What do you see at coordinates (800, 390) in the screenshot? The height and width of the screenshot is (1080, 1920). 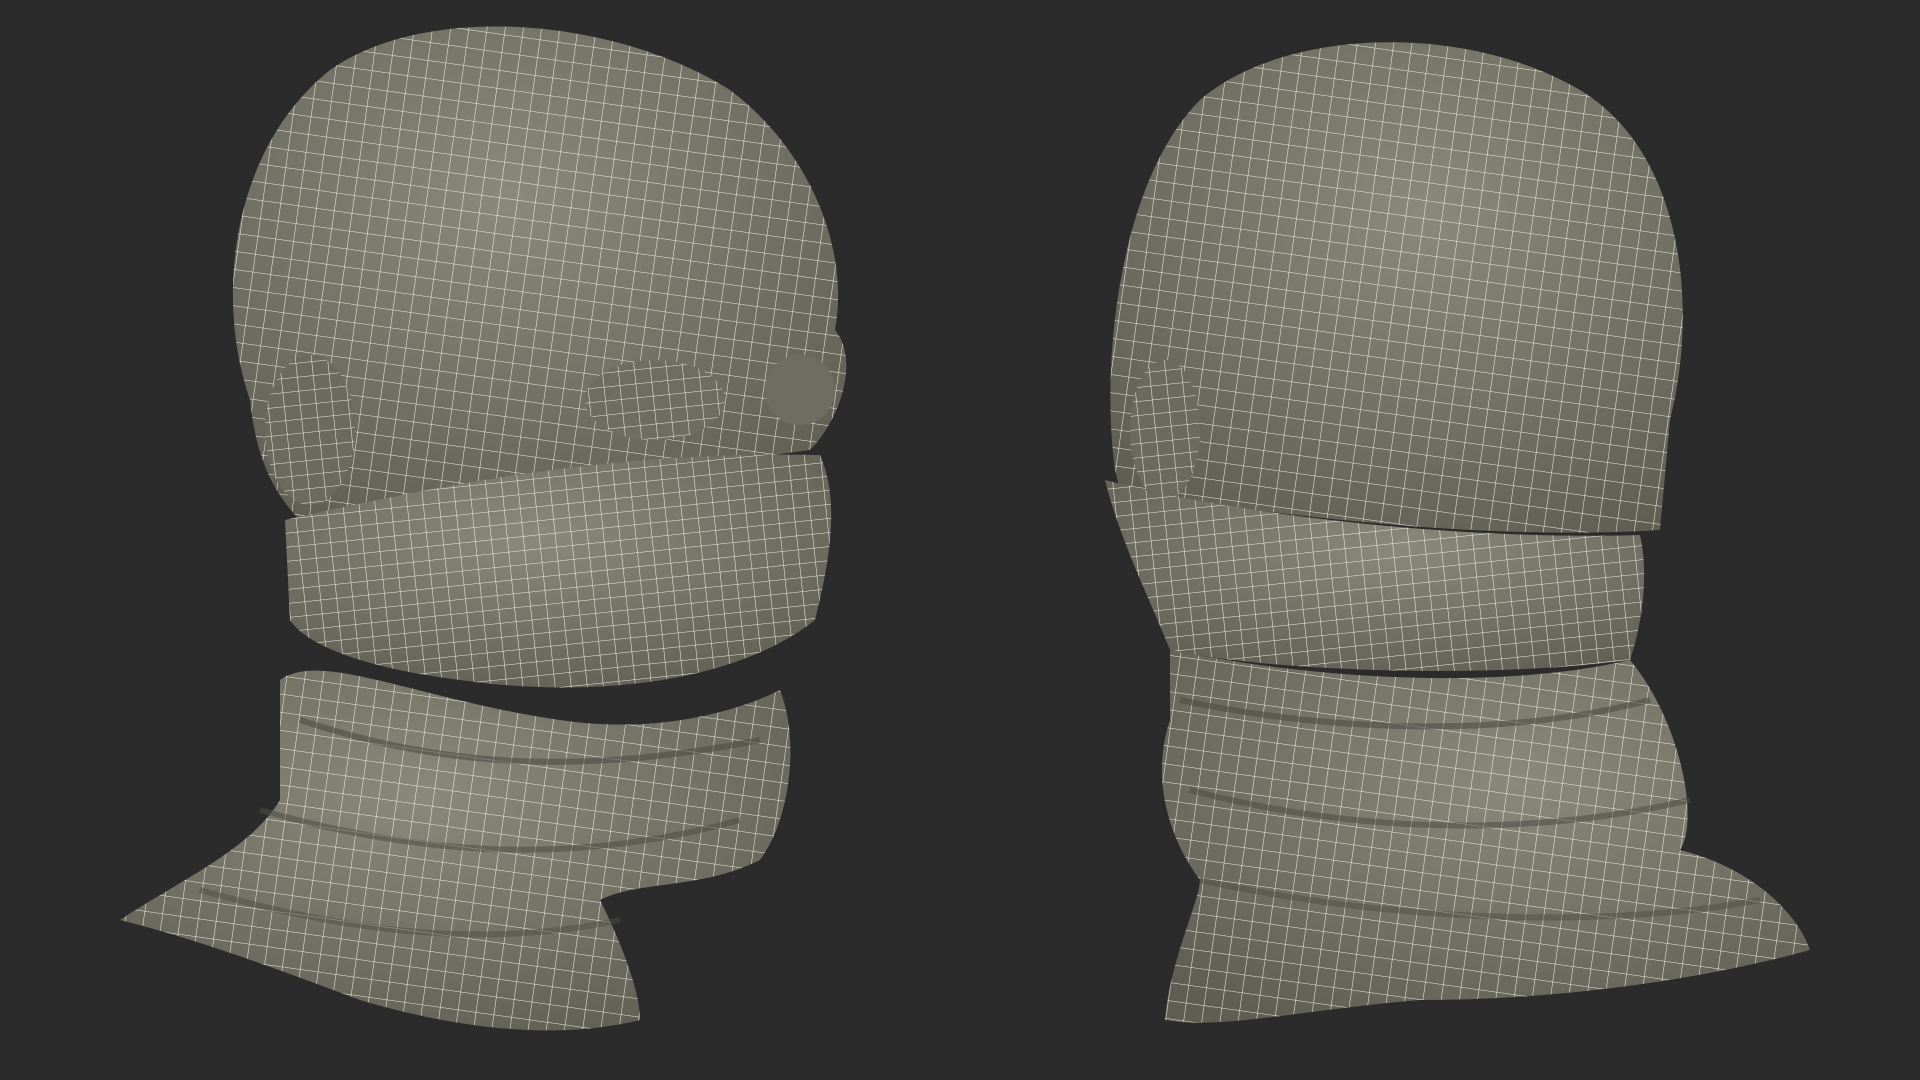 I see `right-eye-socket` at bounding box center [800, 390].